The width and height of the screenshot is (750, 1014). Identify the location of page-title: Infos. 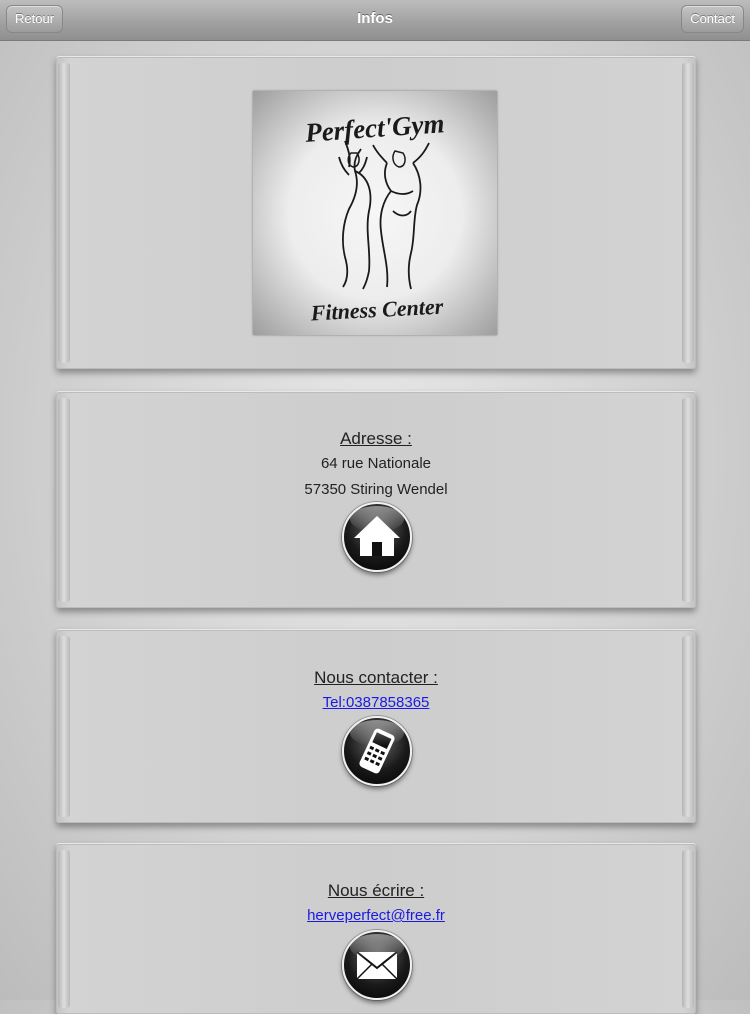
(375, 18).